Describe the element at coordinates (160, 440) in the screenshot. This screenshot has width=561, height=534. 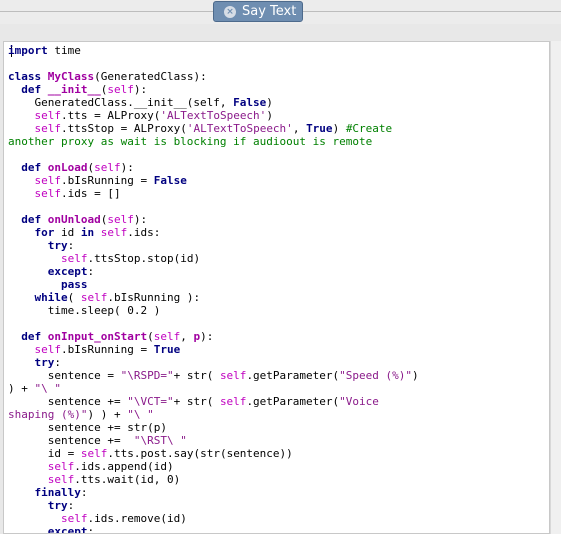
I see `code-token: "\RST\ "` at that location.